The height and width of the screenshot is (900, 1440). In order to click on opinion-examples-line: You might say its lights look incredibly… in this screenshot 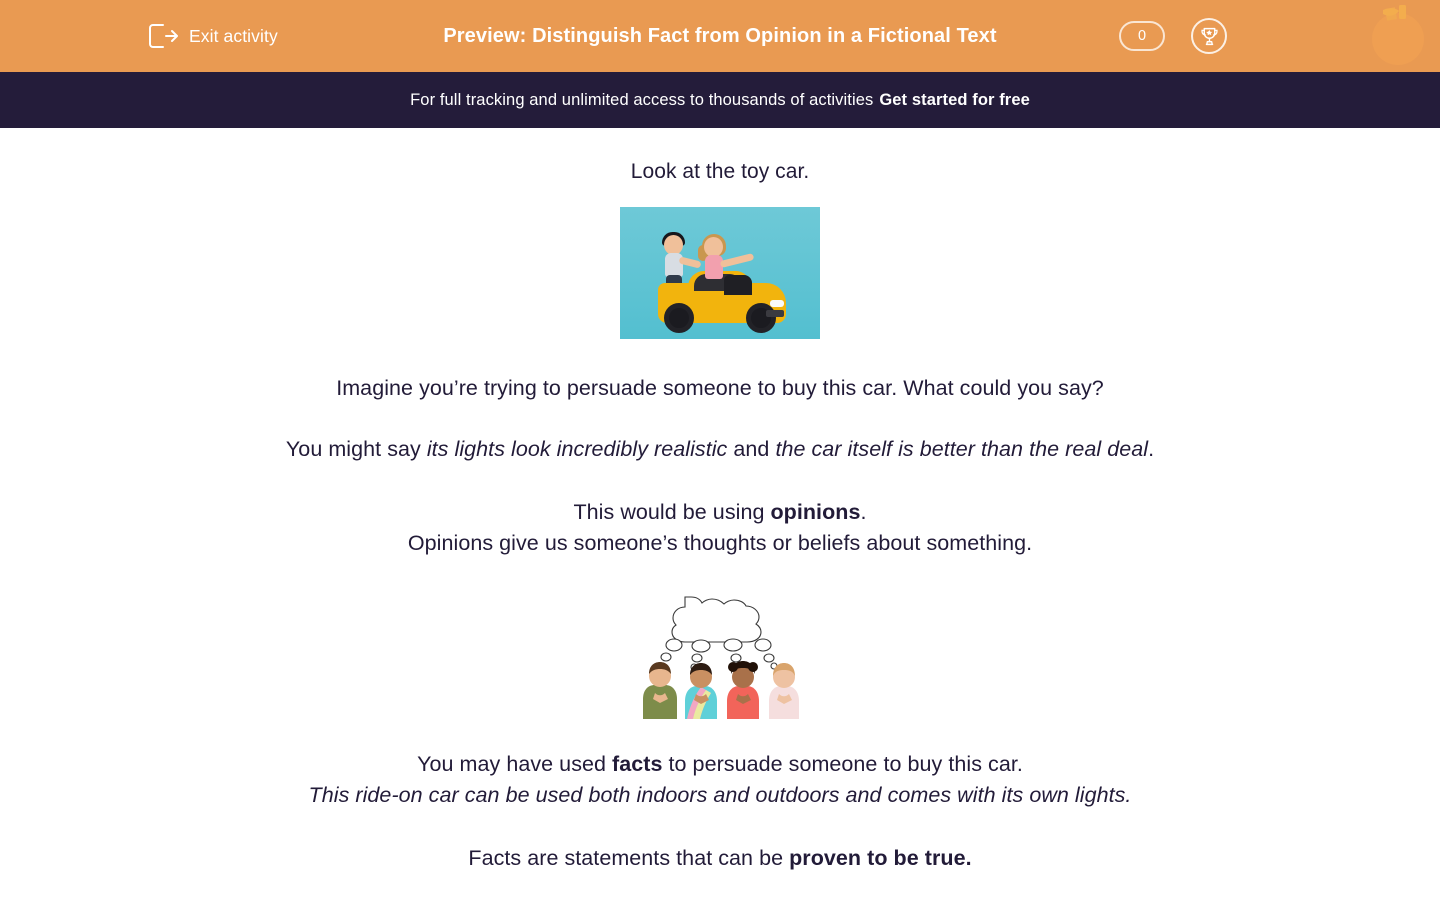, I will do `click(720, 449)`.